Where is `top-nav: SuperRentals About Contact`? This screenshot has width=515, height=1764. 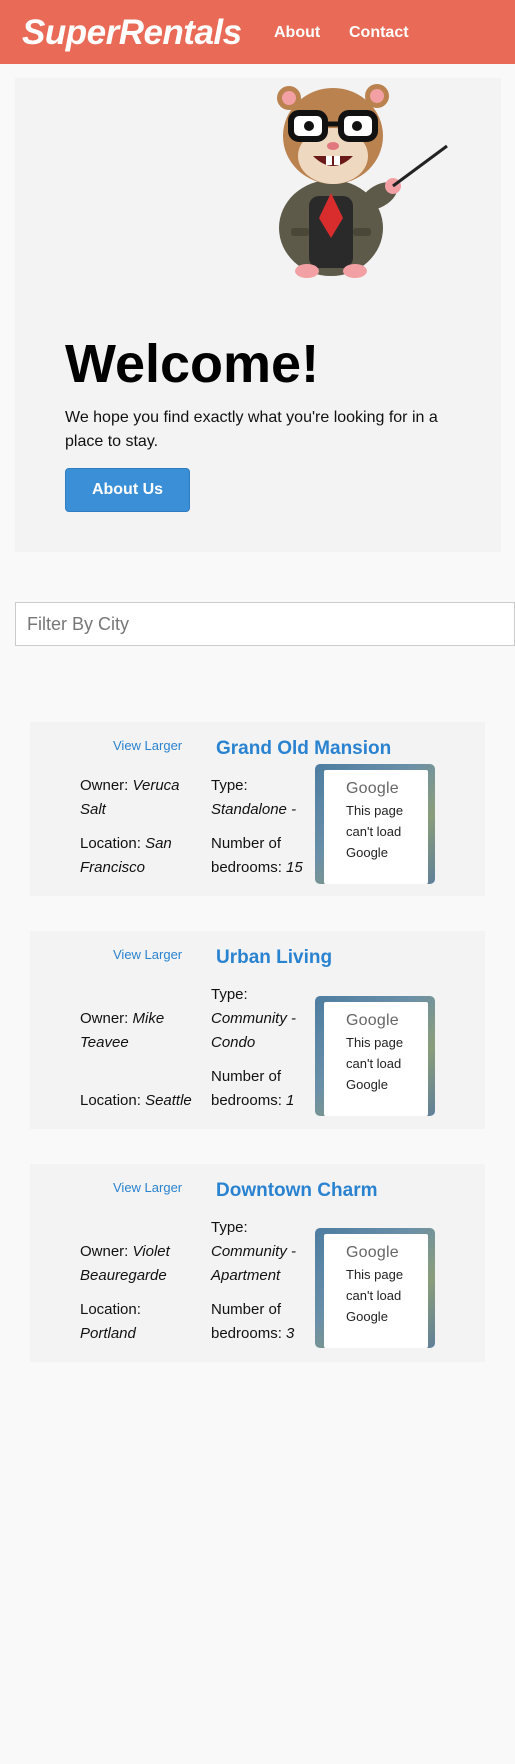
top-nav: SuperRentals About Contact is located at coordinates (257, 32).